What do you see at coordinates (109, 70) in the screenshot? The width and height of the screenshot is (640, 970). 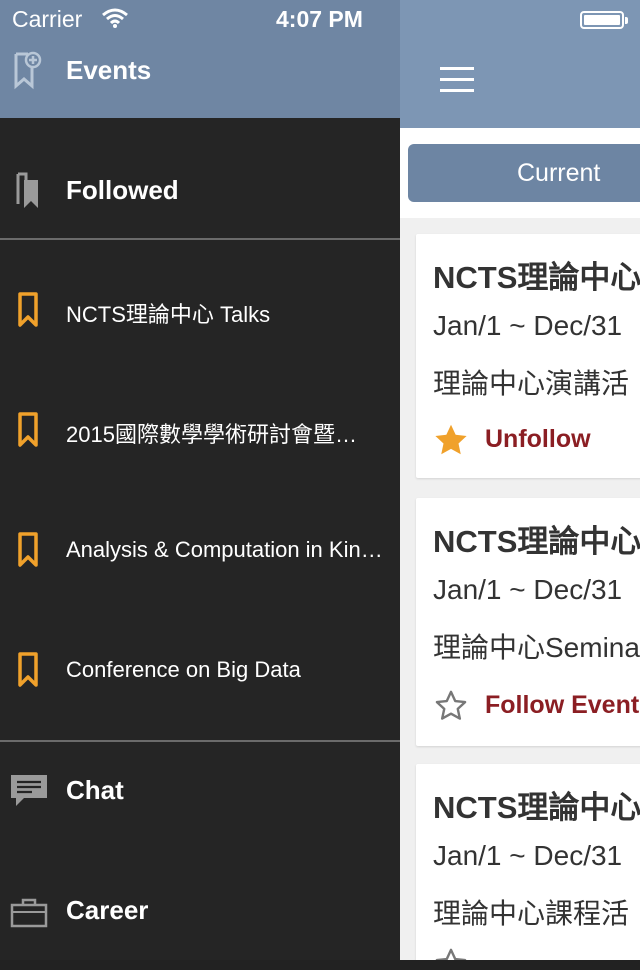 I see `menu-label: Events` at bounding box center [109, 70].